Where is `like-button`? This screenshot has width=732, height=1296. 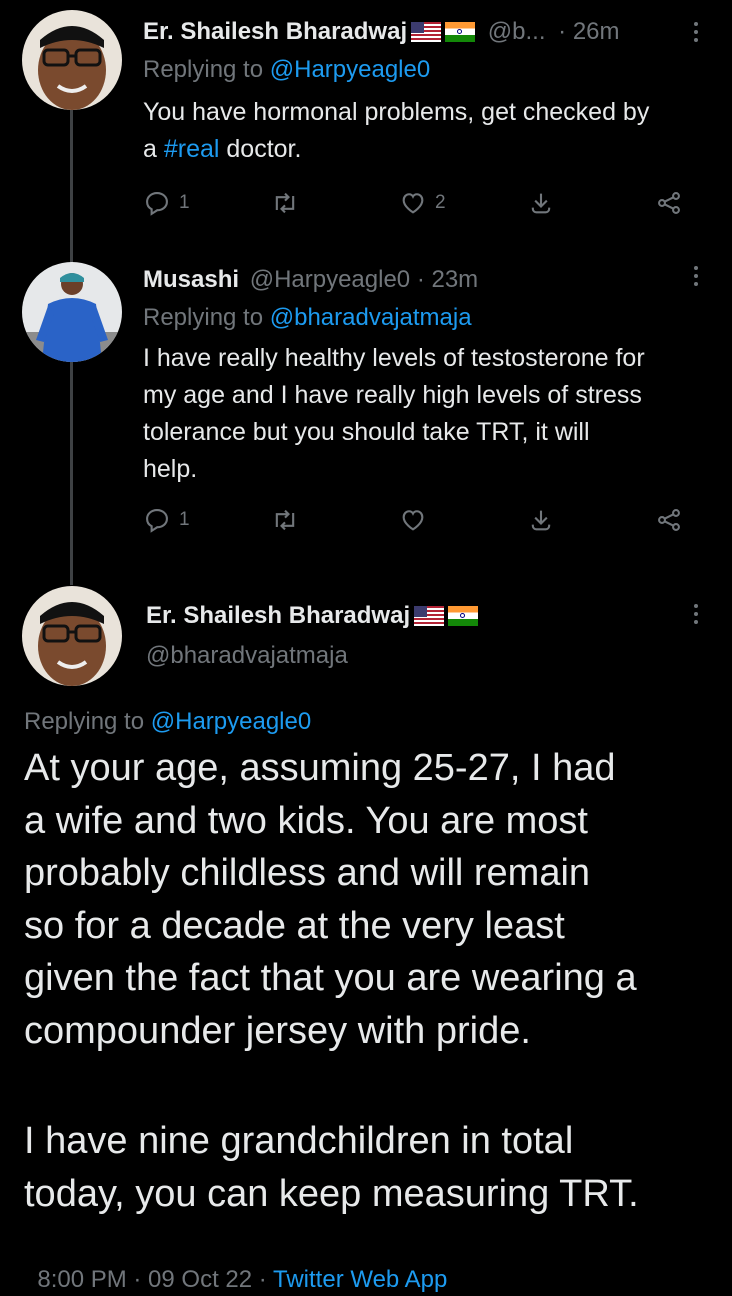 like-button is located at coordinates (413, 520).